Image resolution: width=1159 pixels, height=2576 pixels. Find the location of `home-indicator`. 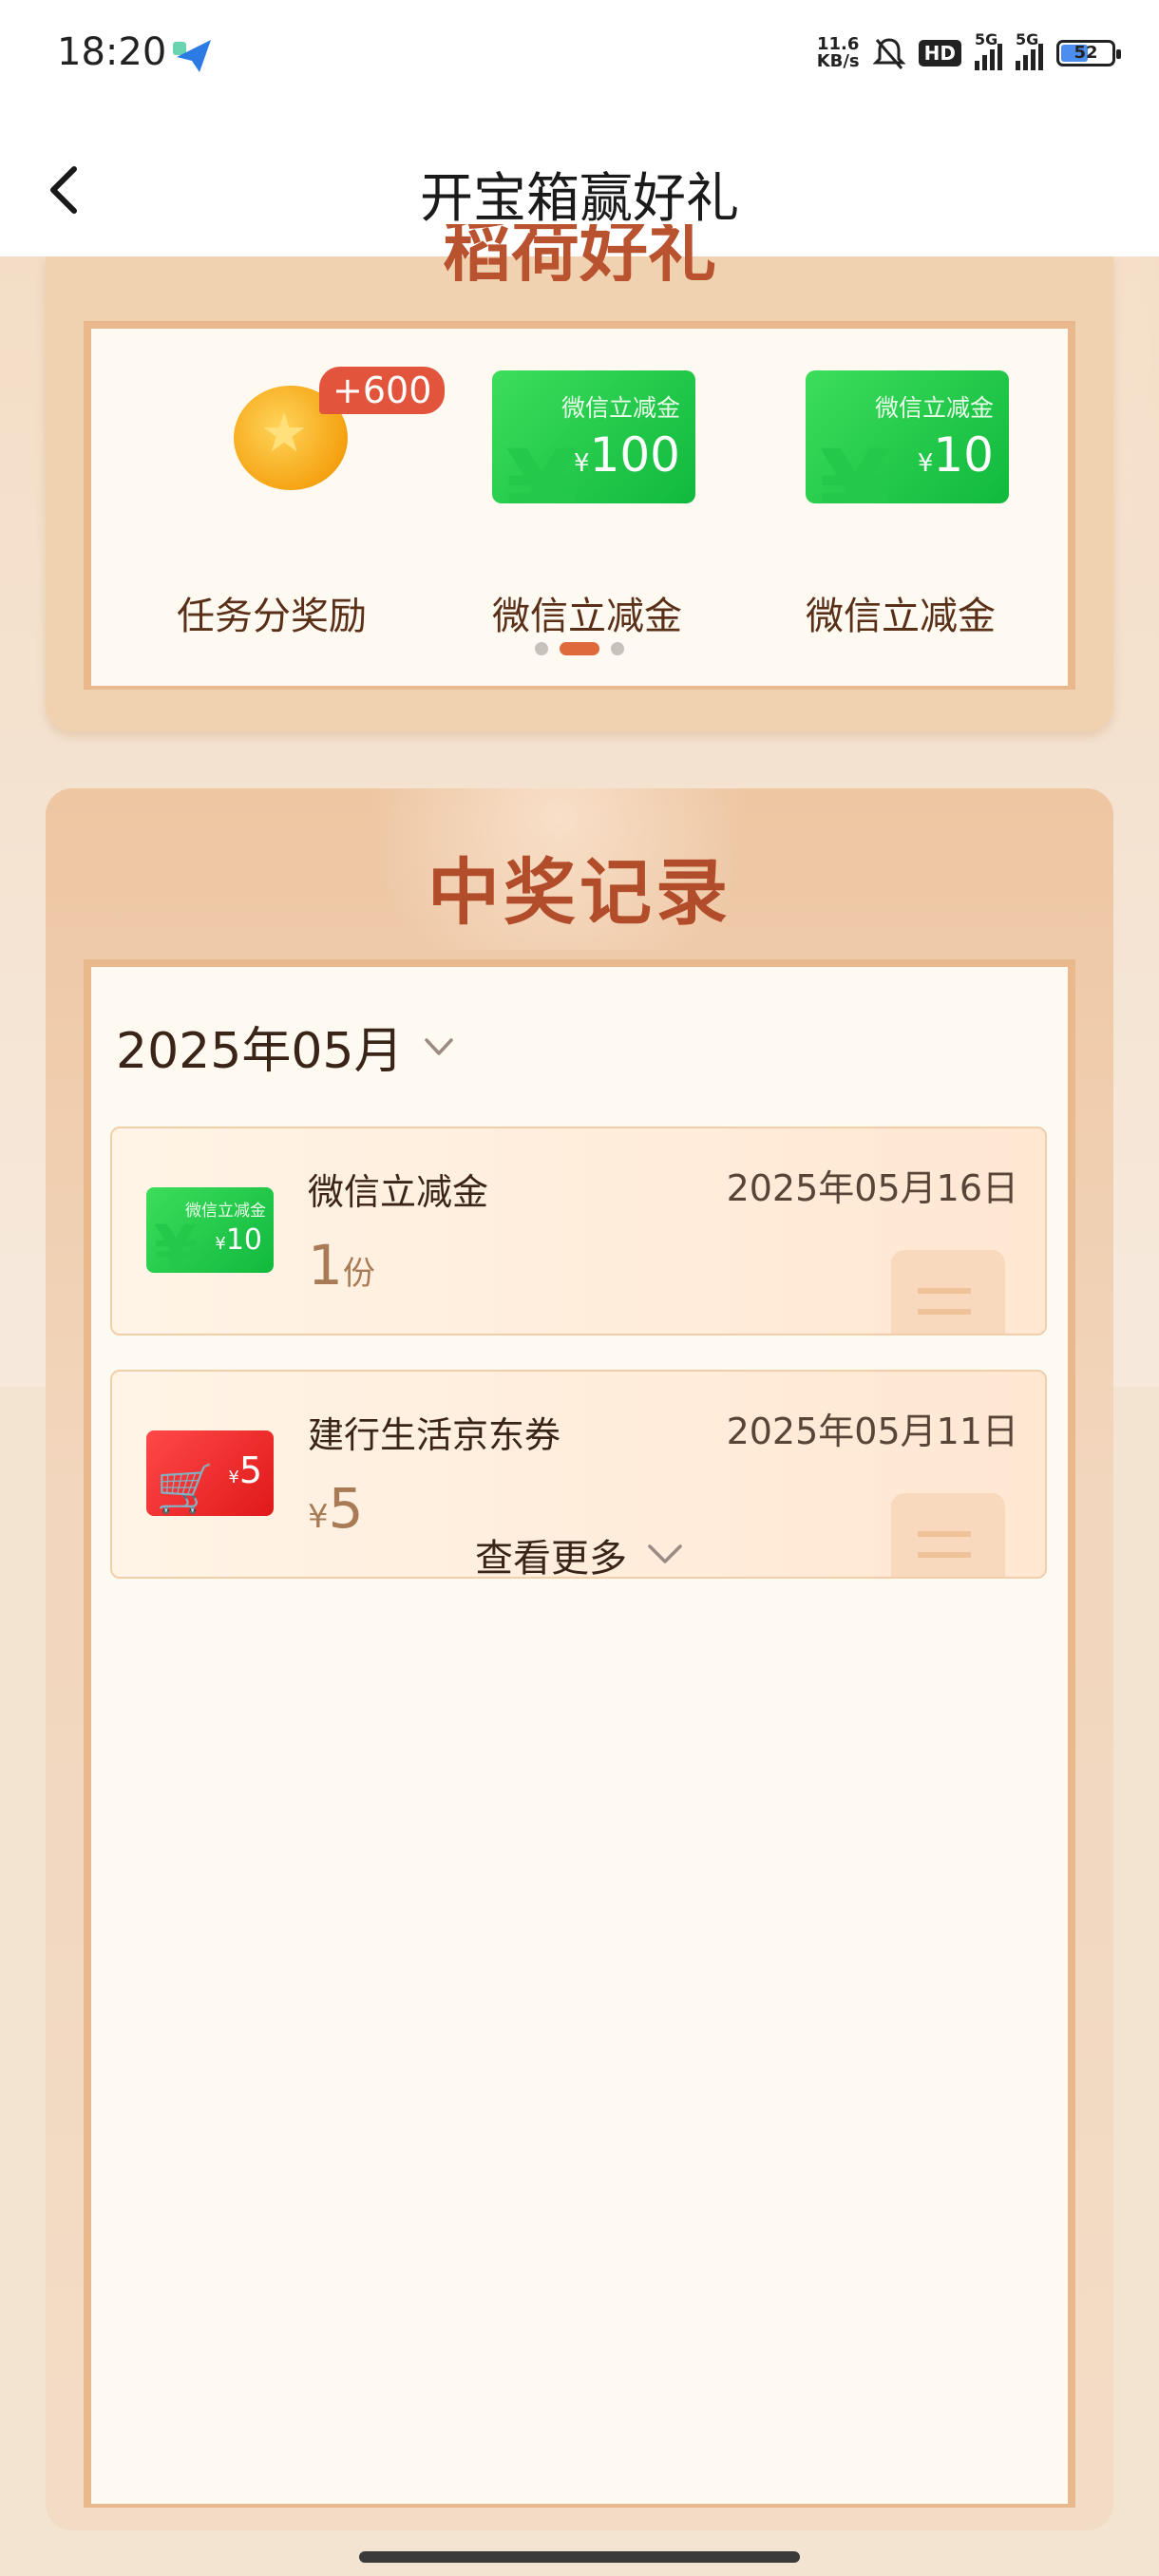

home-indicator is located at coordinates (579, 2557).